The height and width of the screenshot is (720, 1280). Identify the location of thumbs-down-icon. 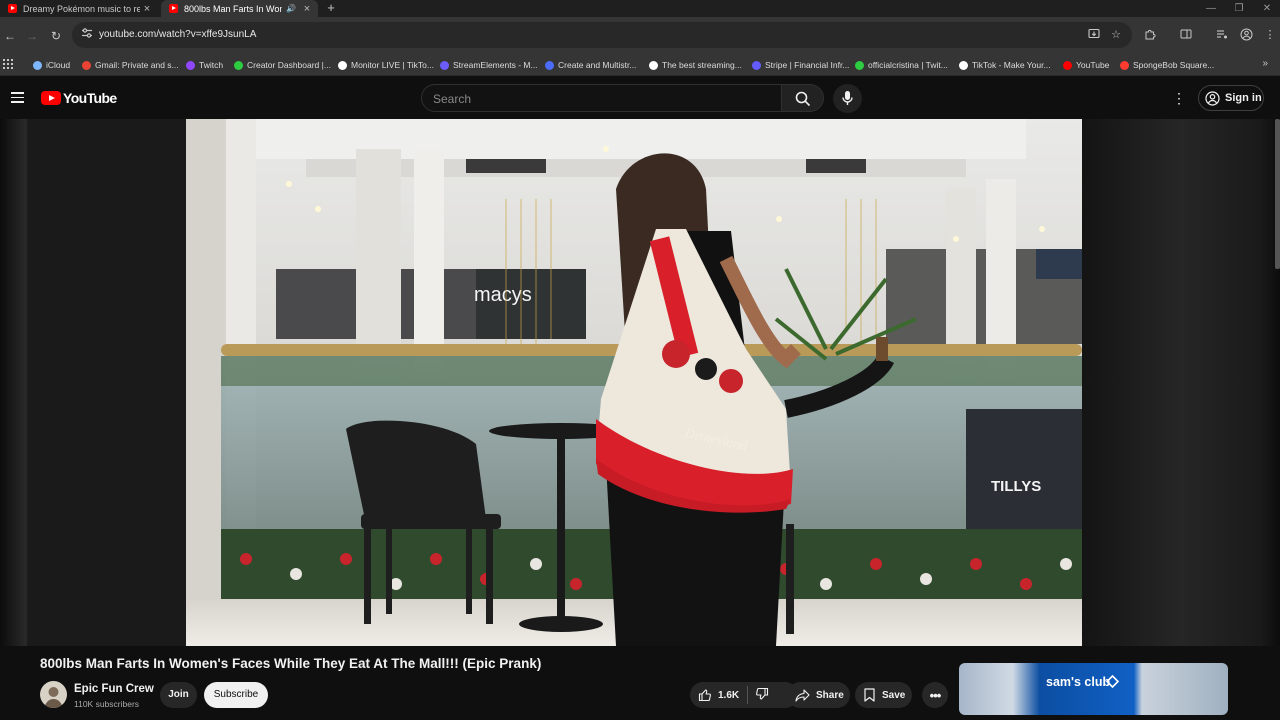
(762, 693).